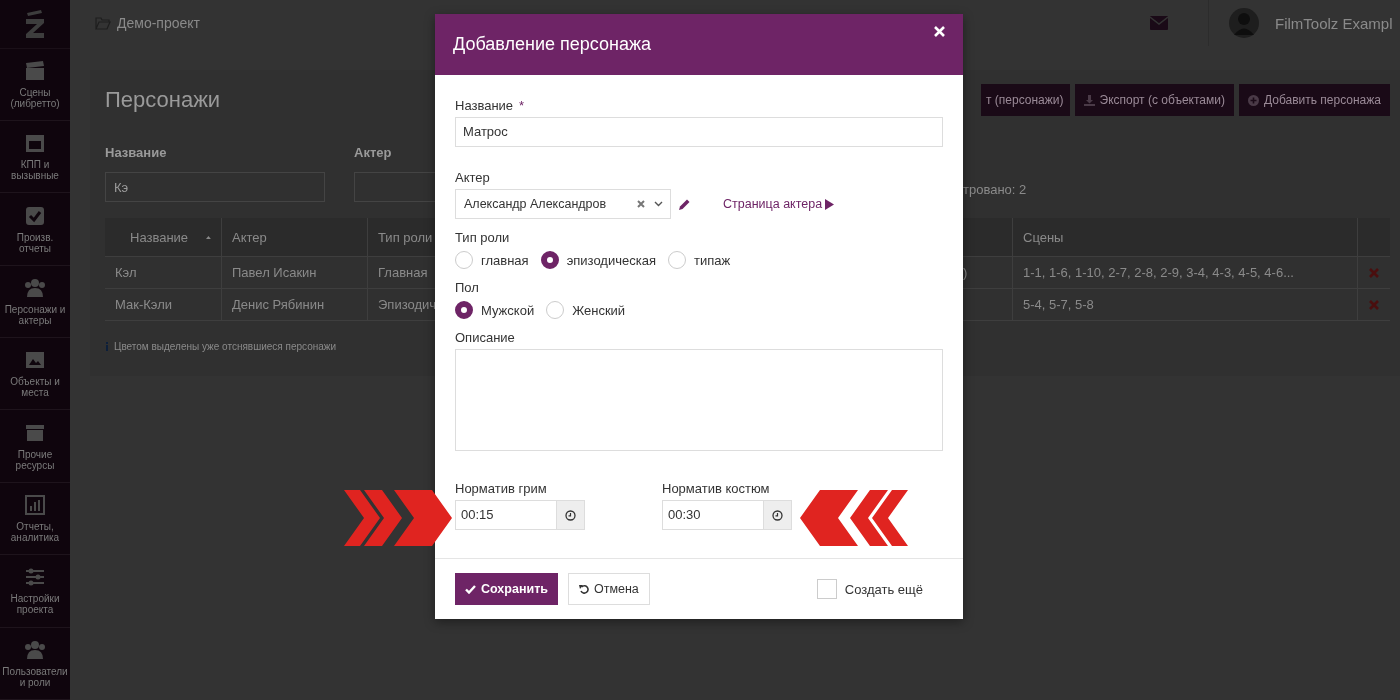 This screenshot has height=700, width=1400. I want to click on download-icon, so click(1089, 100).